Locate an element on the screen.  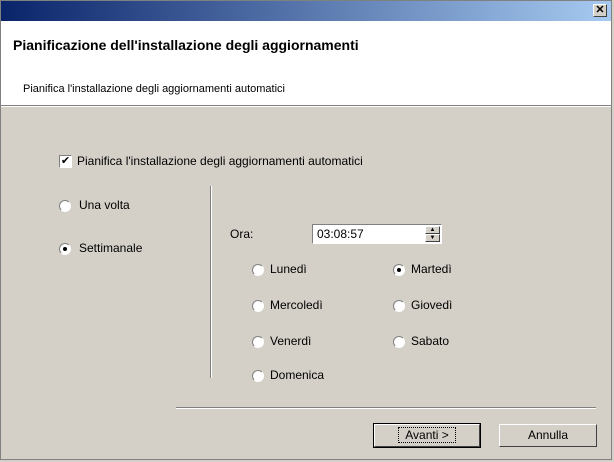
next-button: Avanti > is located at coordinates (427, 435).